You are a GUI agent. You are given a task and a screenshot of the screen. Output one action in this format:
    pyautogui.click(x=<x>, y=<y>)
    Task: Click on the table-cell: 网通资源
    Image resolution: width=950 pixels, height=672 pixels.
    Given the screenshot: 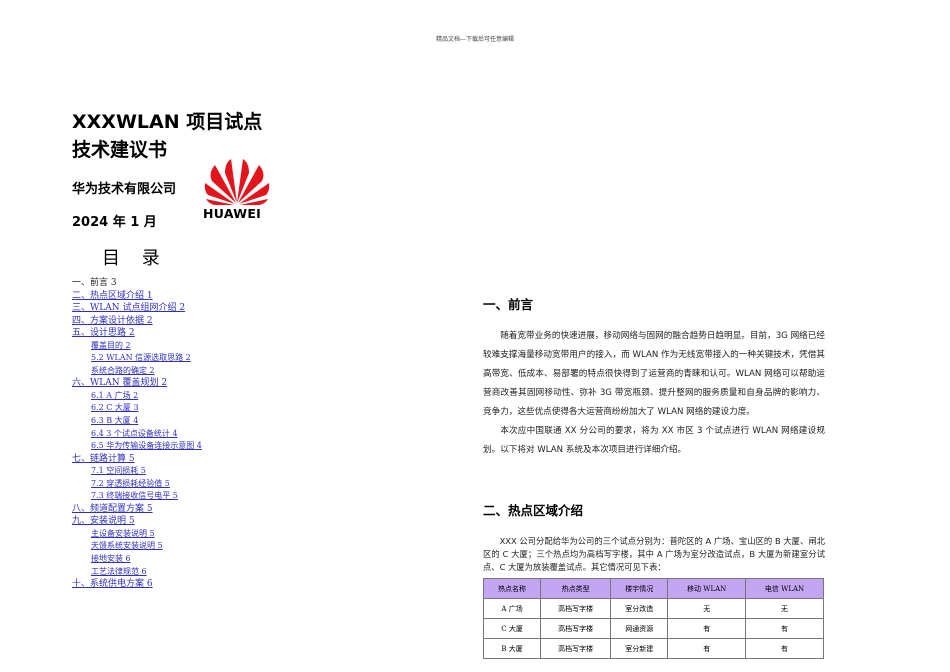 What is the action you would take?
    pyautogui.click(x=639, y=628)
    